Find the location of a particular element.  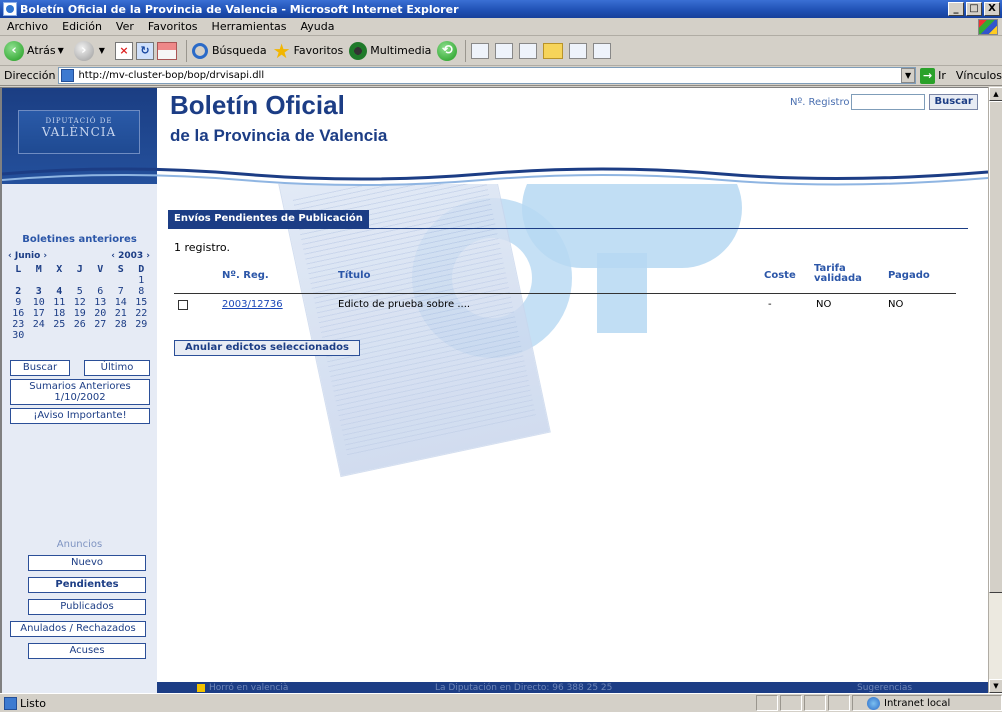

calendar-day: 30 is located at coordinates (18, 335).